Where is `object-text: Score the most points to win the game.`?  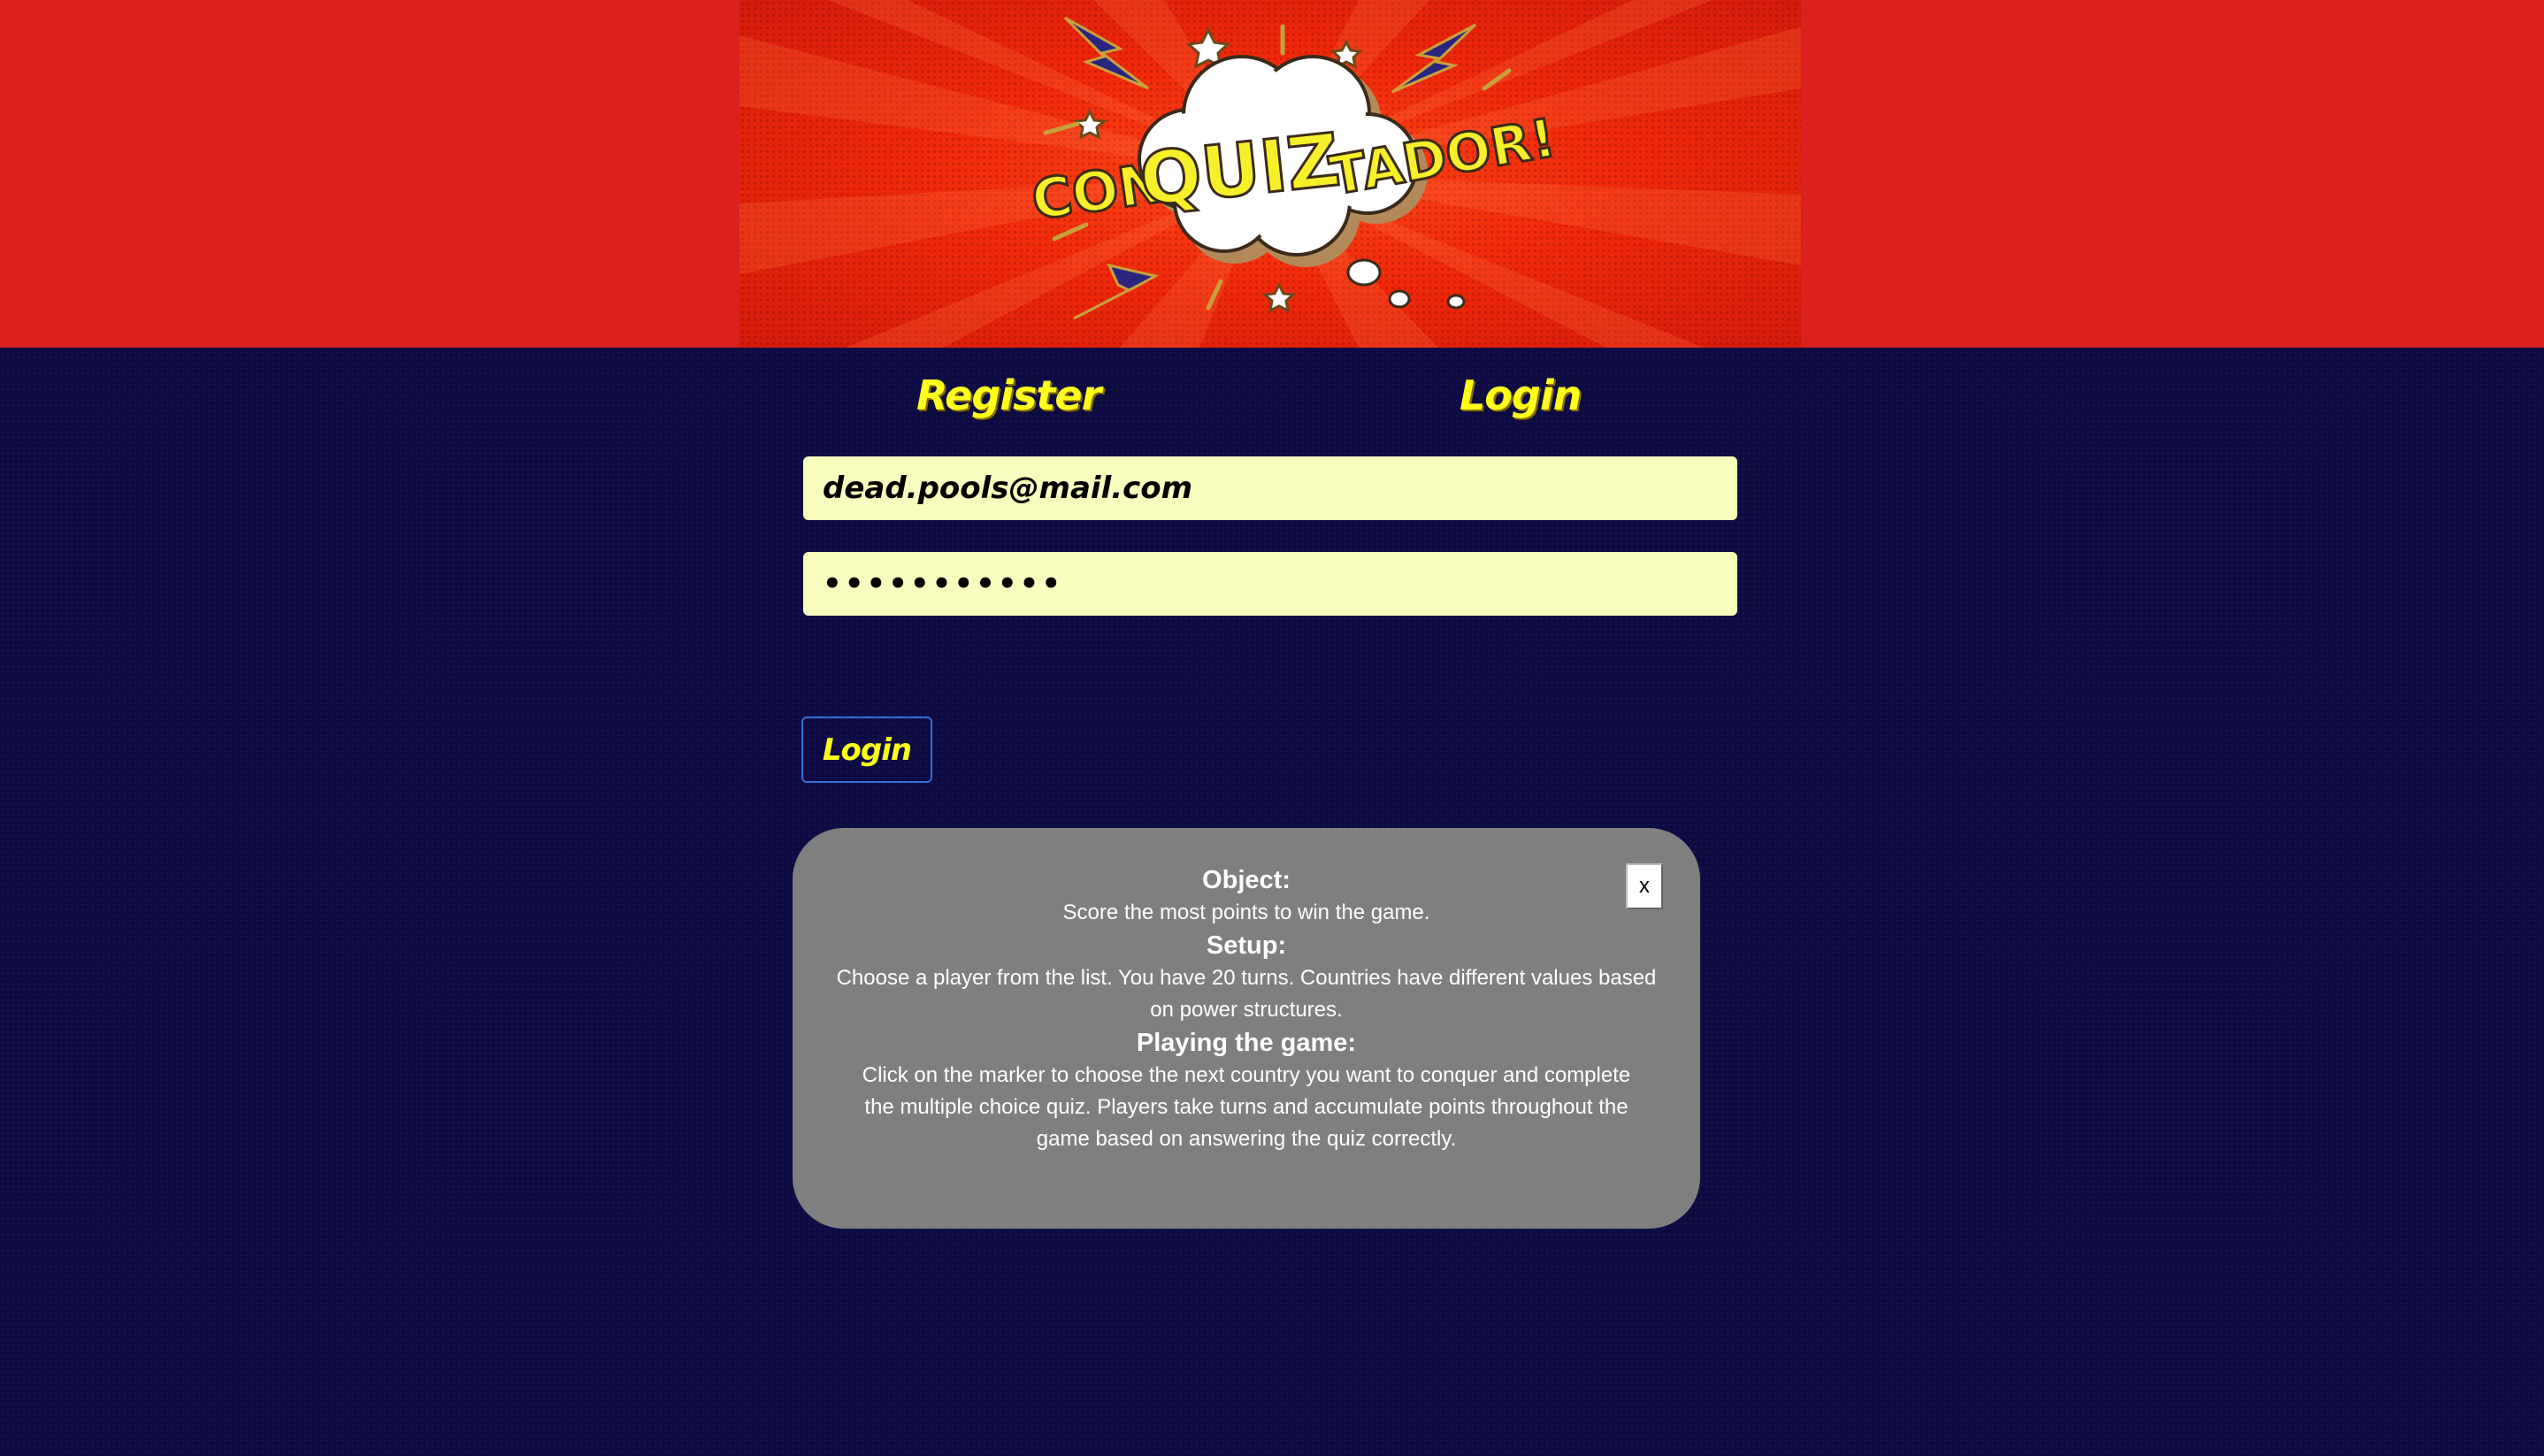
object-text: Score the most points to win the game. is located at coordinates (1246, 912).